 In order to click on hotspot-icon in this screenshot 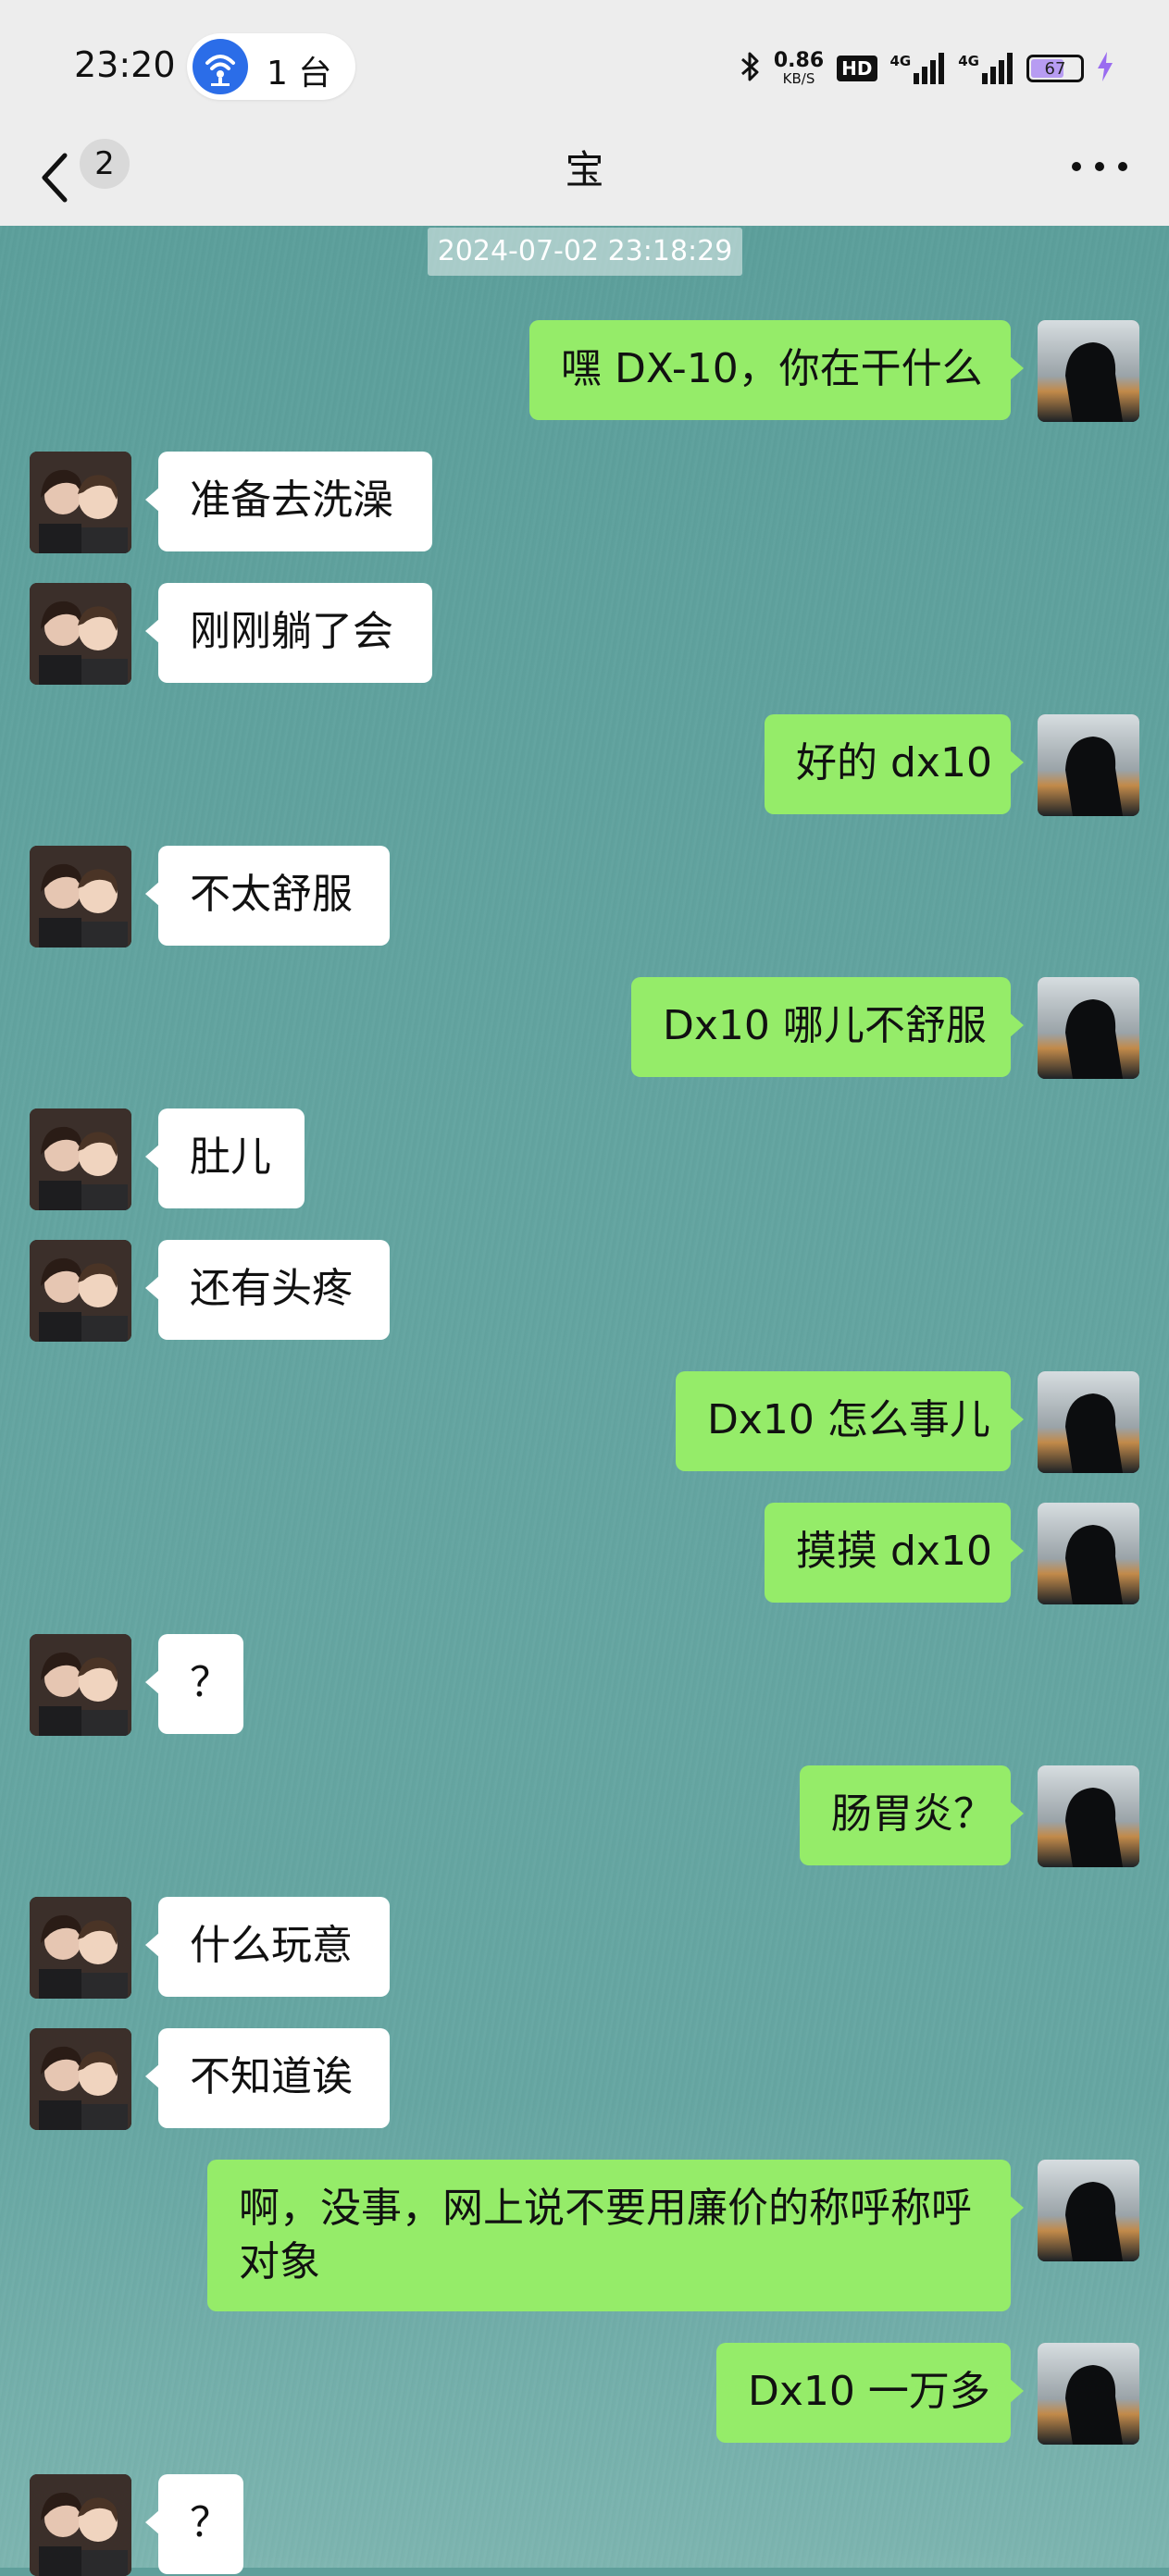, I will do `click(221, 67)`.